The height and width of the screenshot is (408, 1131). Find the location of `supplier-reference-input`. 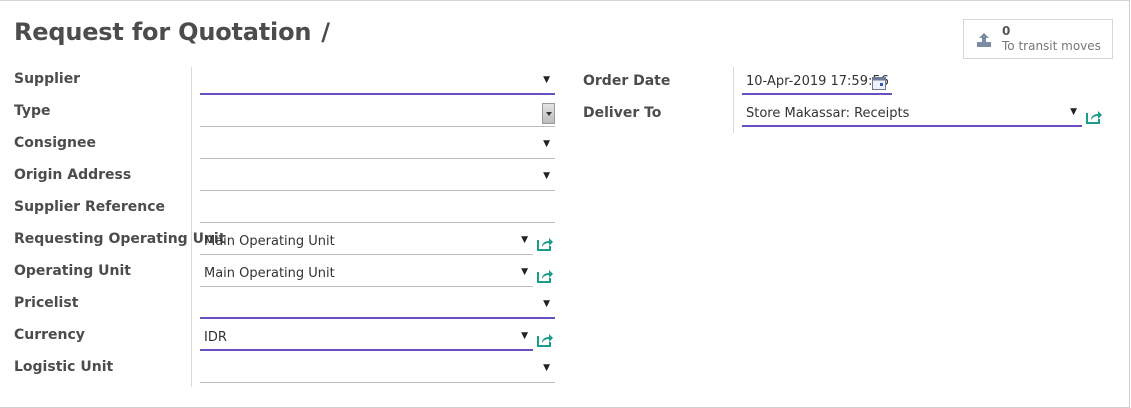

supplier-reference-input is located at coordinates (377, 211).